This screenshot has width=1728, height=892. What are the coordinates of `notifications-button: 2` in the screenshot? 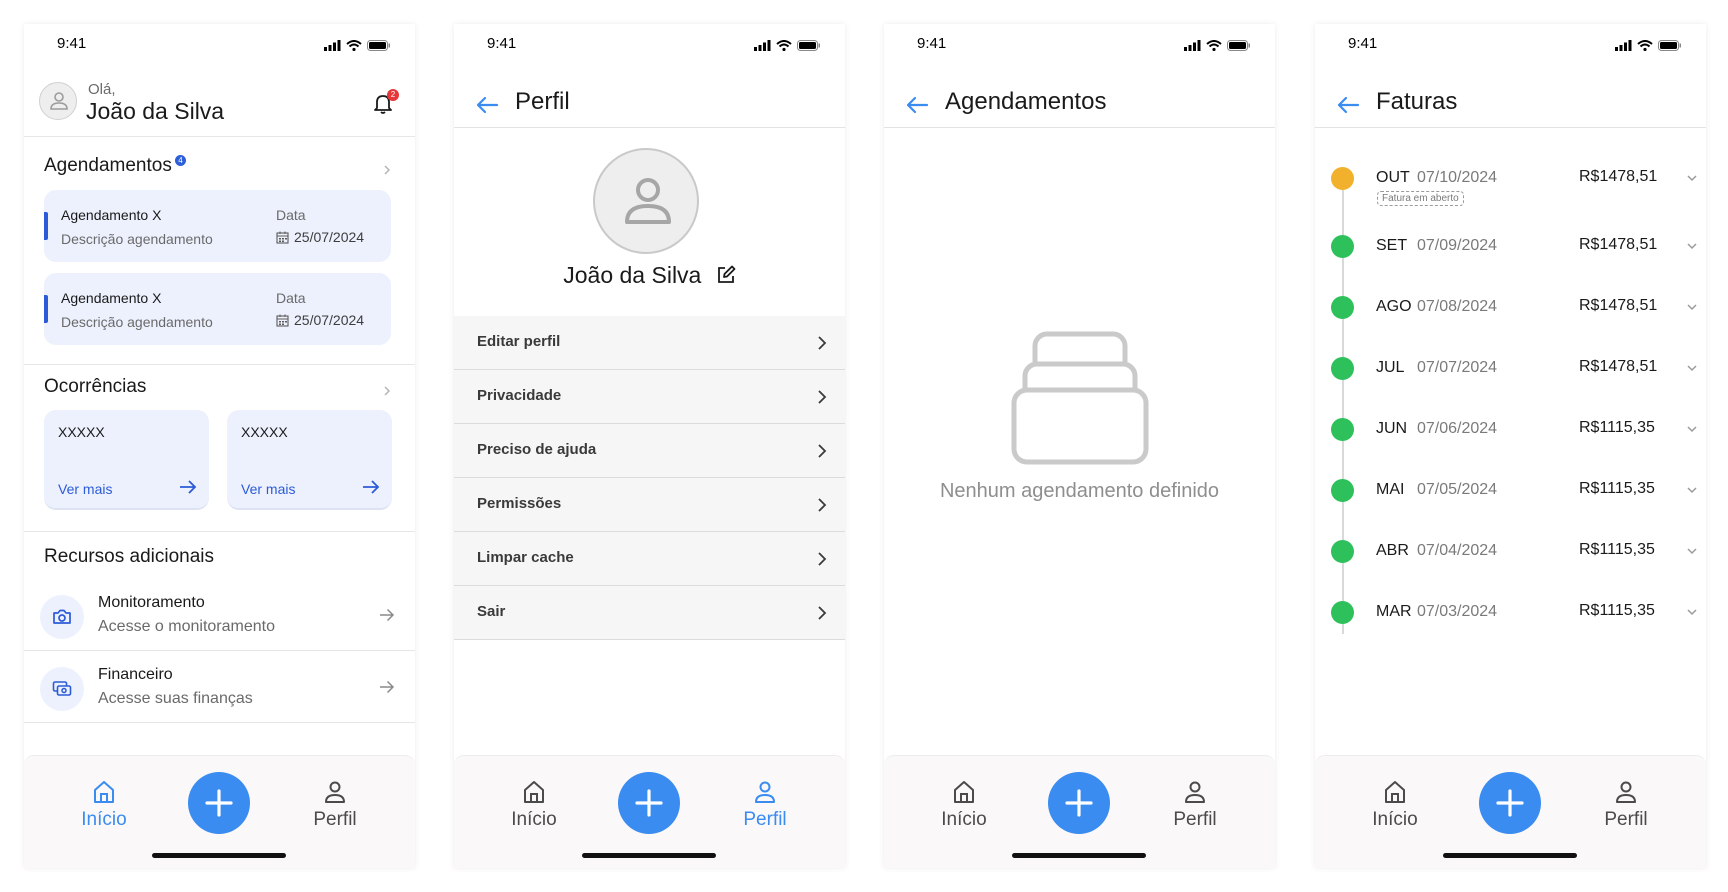 It's located at (386, 103).